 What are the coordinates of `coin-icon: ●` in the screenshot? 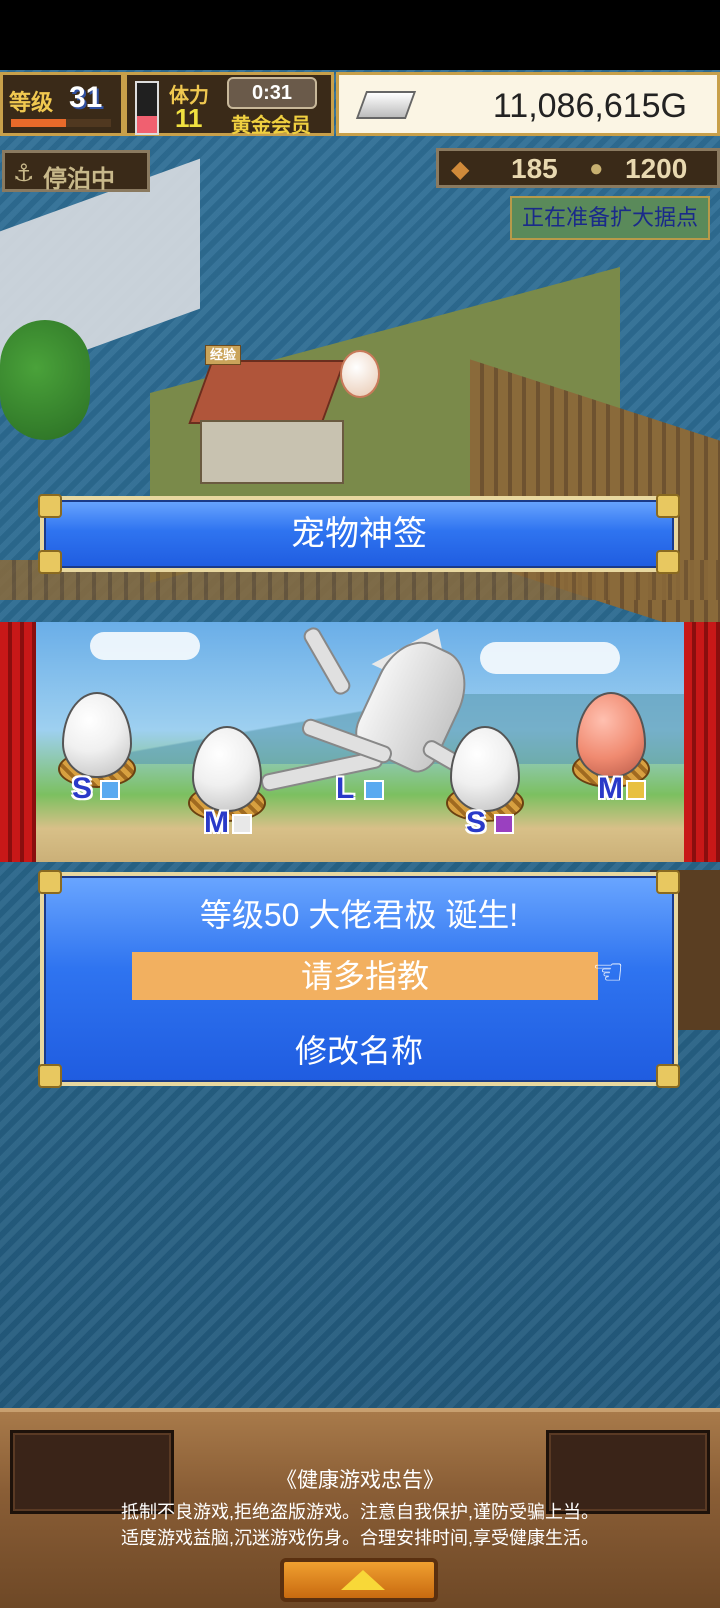 It's located at (596, 168).